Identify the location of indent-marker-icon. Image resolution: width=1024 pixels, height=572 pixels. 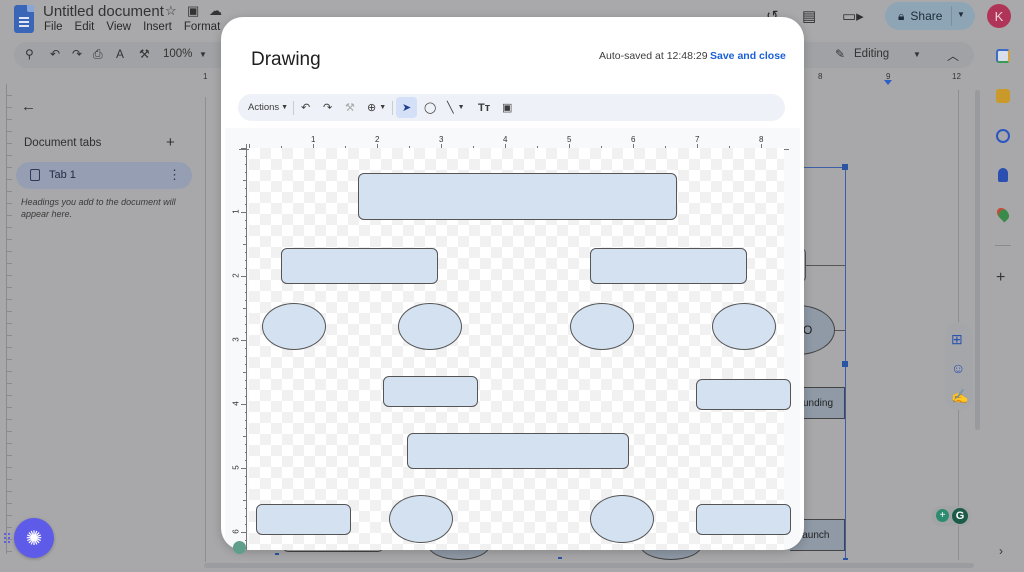
(888, 82).